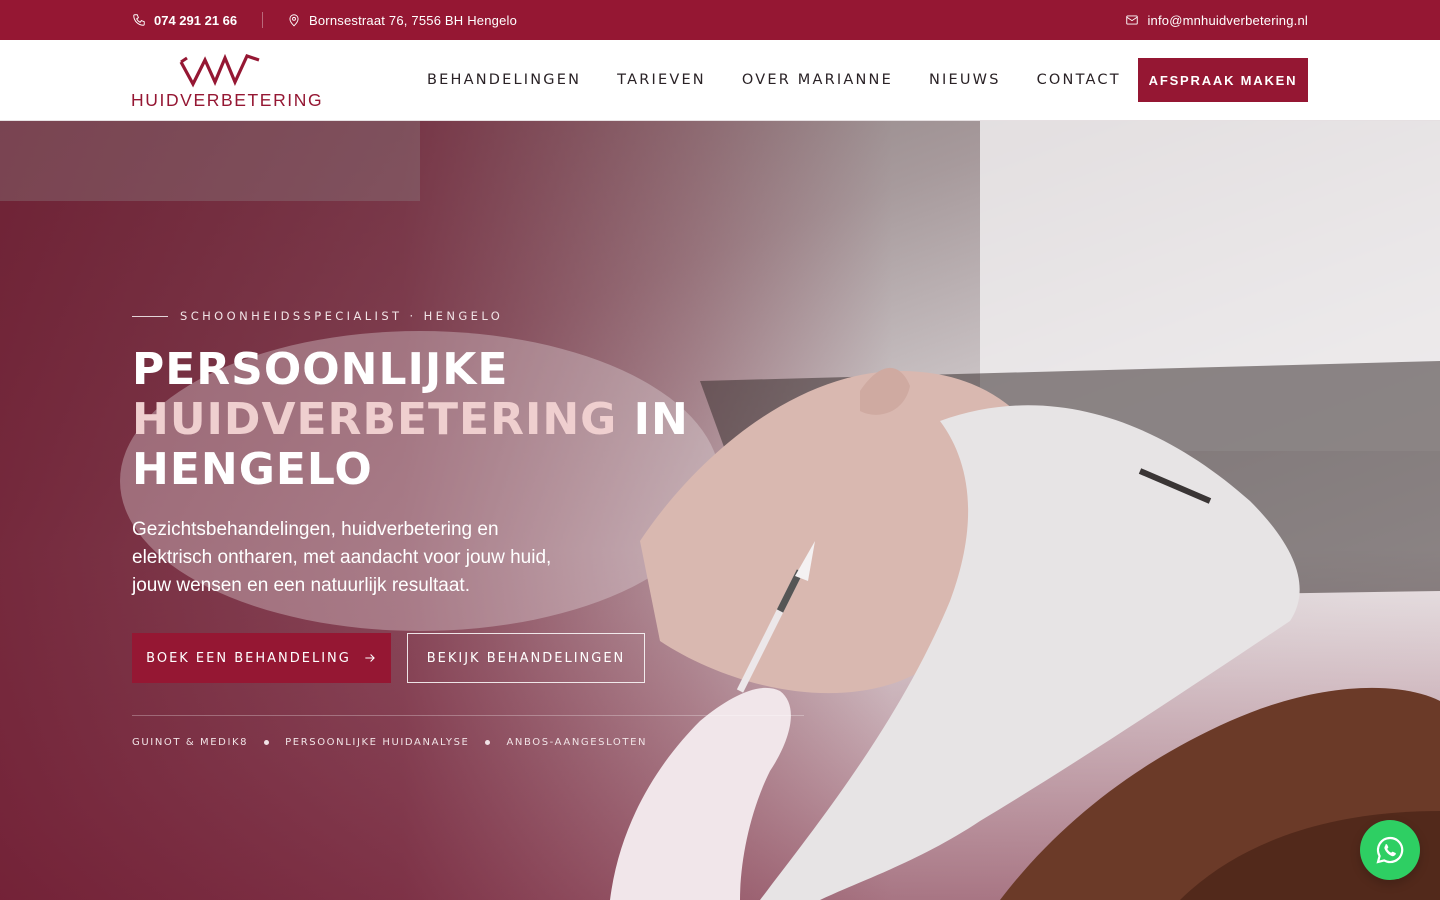  I want to click on headline-accent: HUIDVERBETERING, so click(375, 419).